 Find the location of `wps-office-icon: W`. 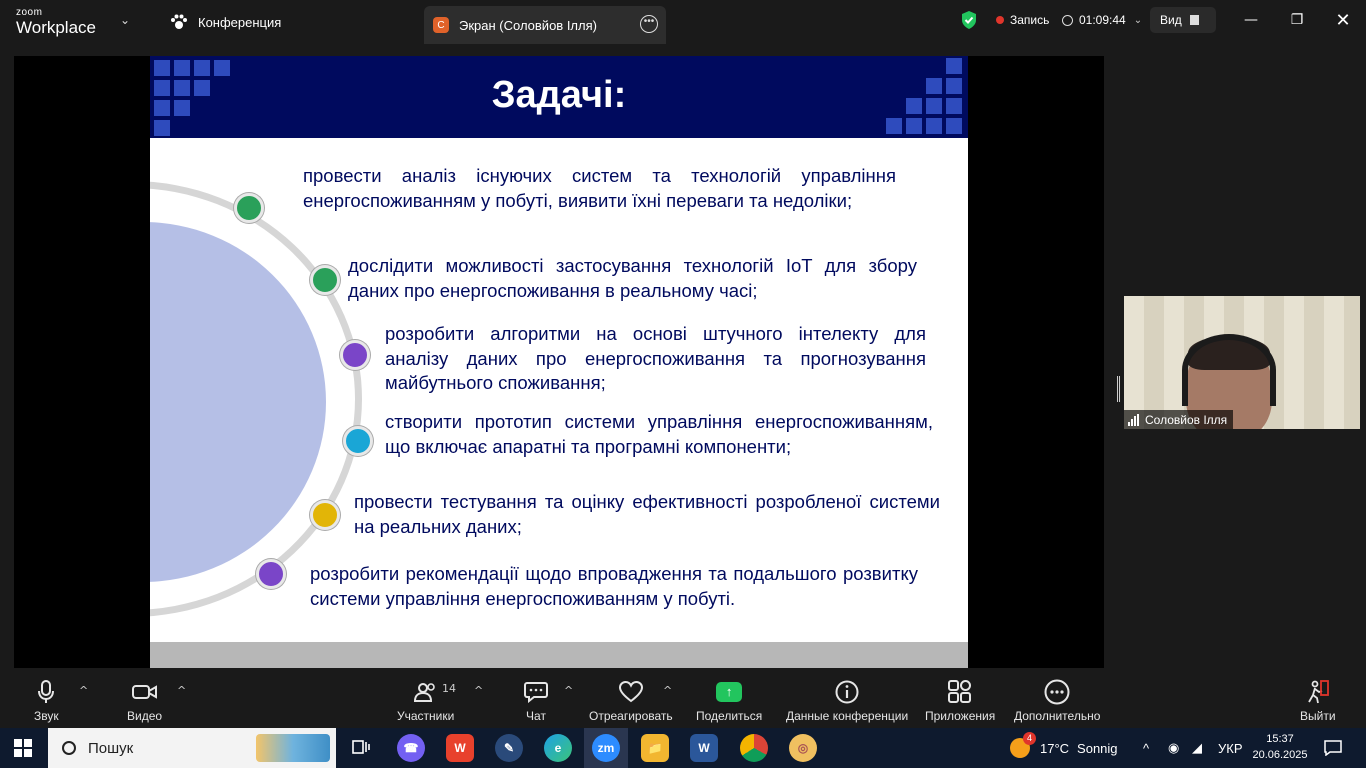

wps-office-icon: W is located at coordinates (460, 748).